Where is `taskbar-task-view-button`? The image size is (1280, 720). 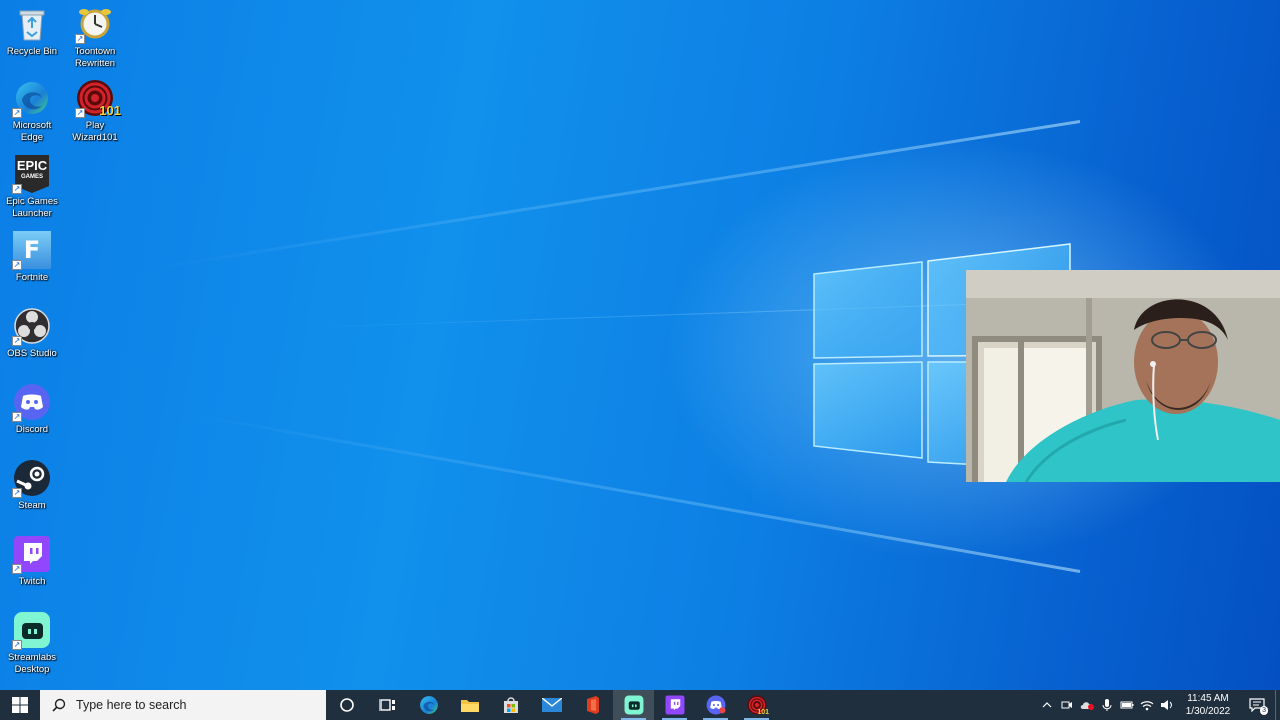
taskbar-task-view-button is located at coordinates (387, 705).